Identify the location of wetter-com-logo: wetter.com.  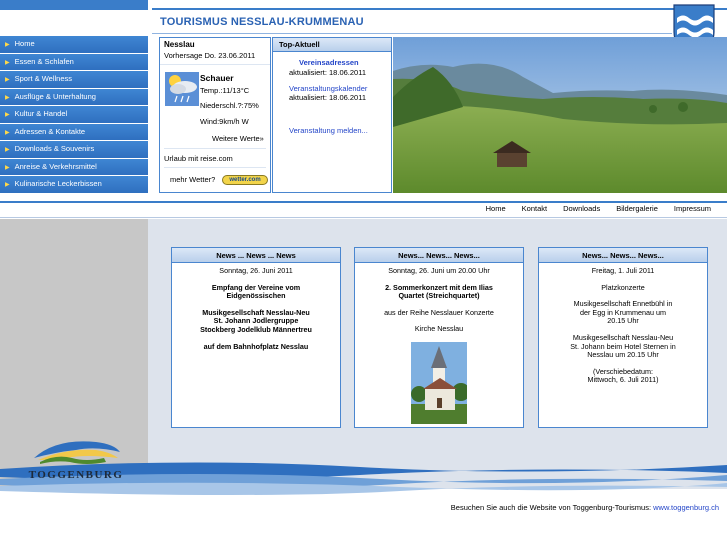
(245, 180).